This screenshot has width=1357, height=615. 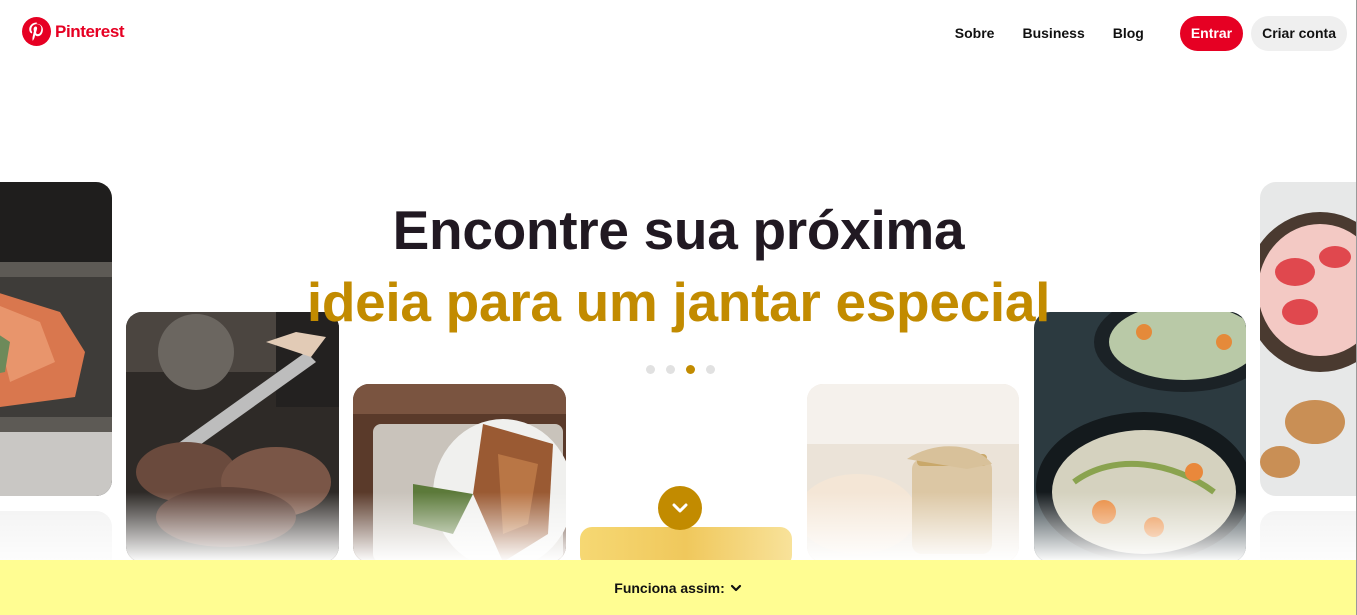 What do you see at coordinates (459, 473) in the screenshot?
I see `pin-image-roast-chicken` at bounding box center [459, 473].